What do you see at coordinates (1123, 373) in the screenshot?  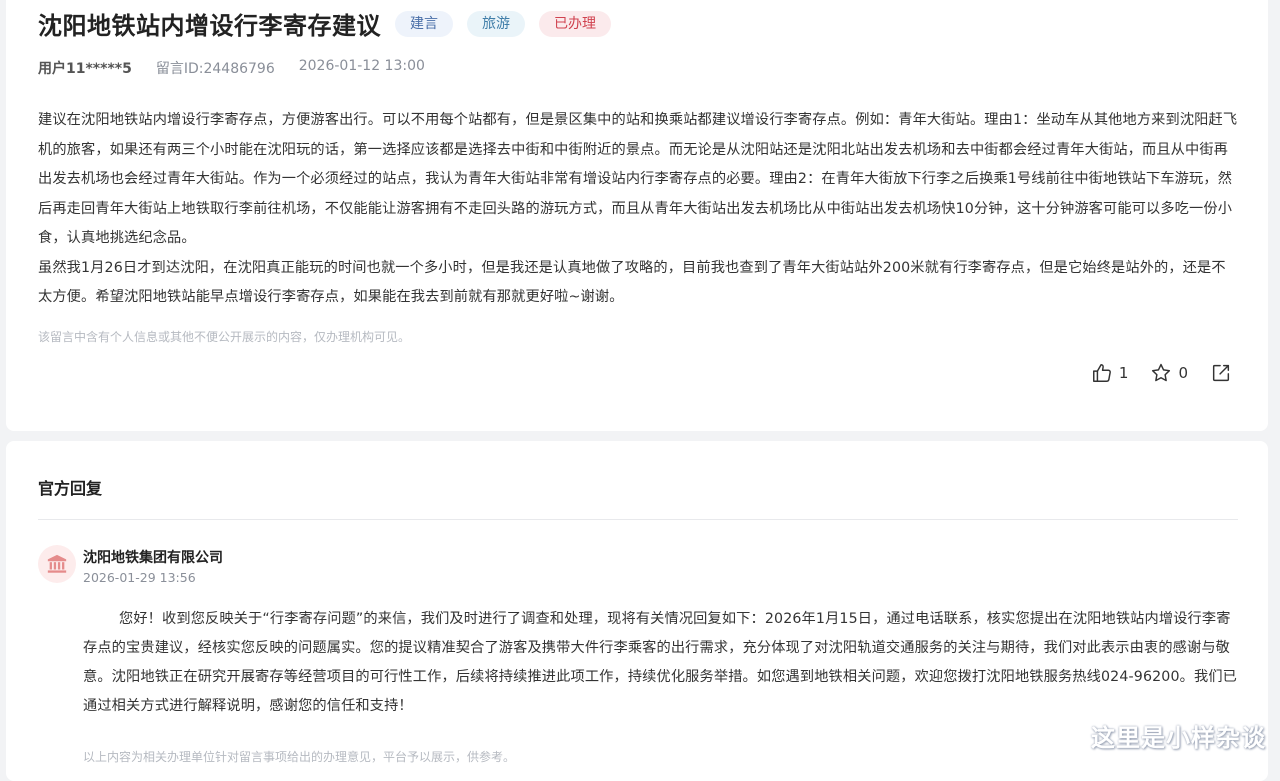 I see `like-count: 1` at bounding box center [1123, 373].